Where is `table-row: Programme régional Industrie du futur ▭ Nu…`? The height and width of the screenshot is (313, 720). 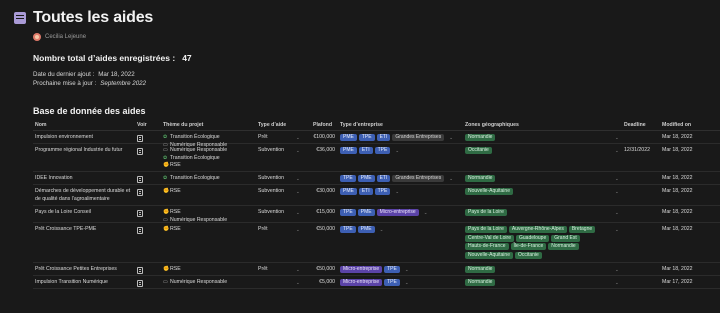
table-row: Programme régional Industrie du futur ▭ Nu… is located at coordinates (376, 158).